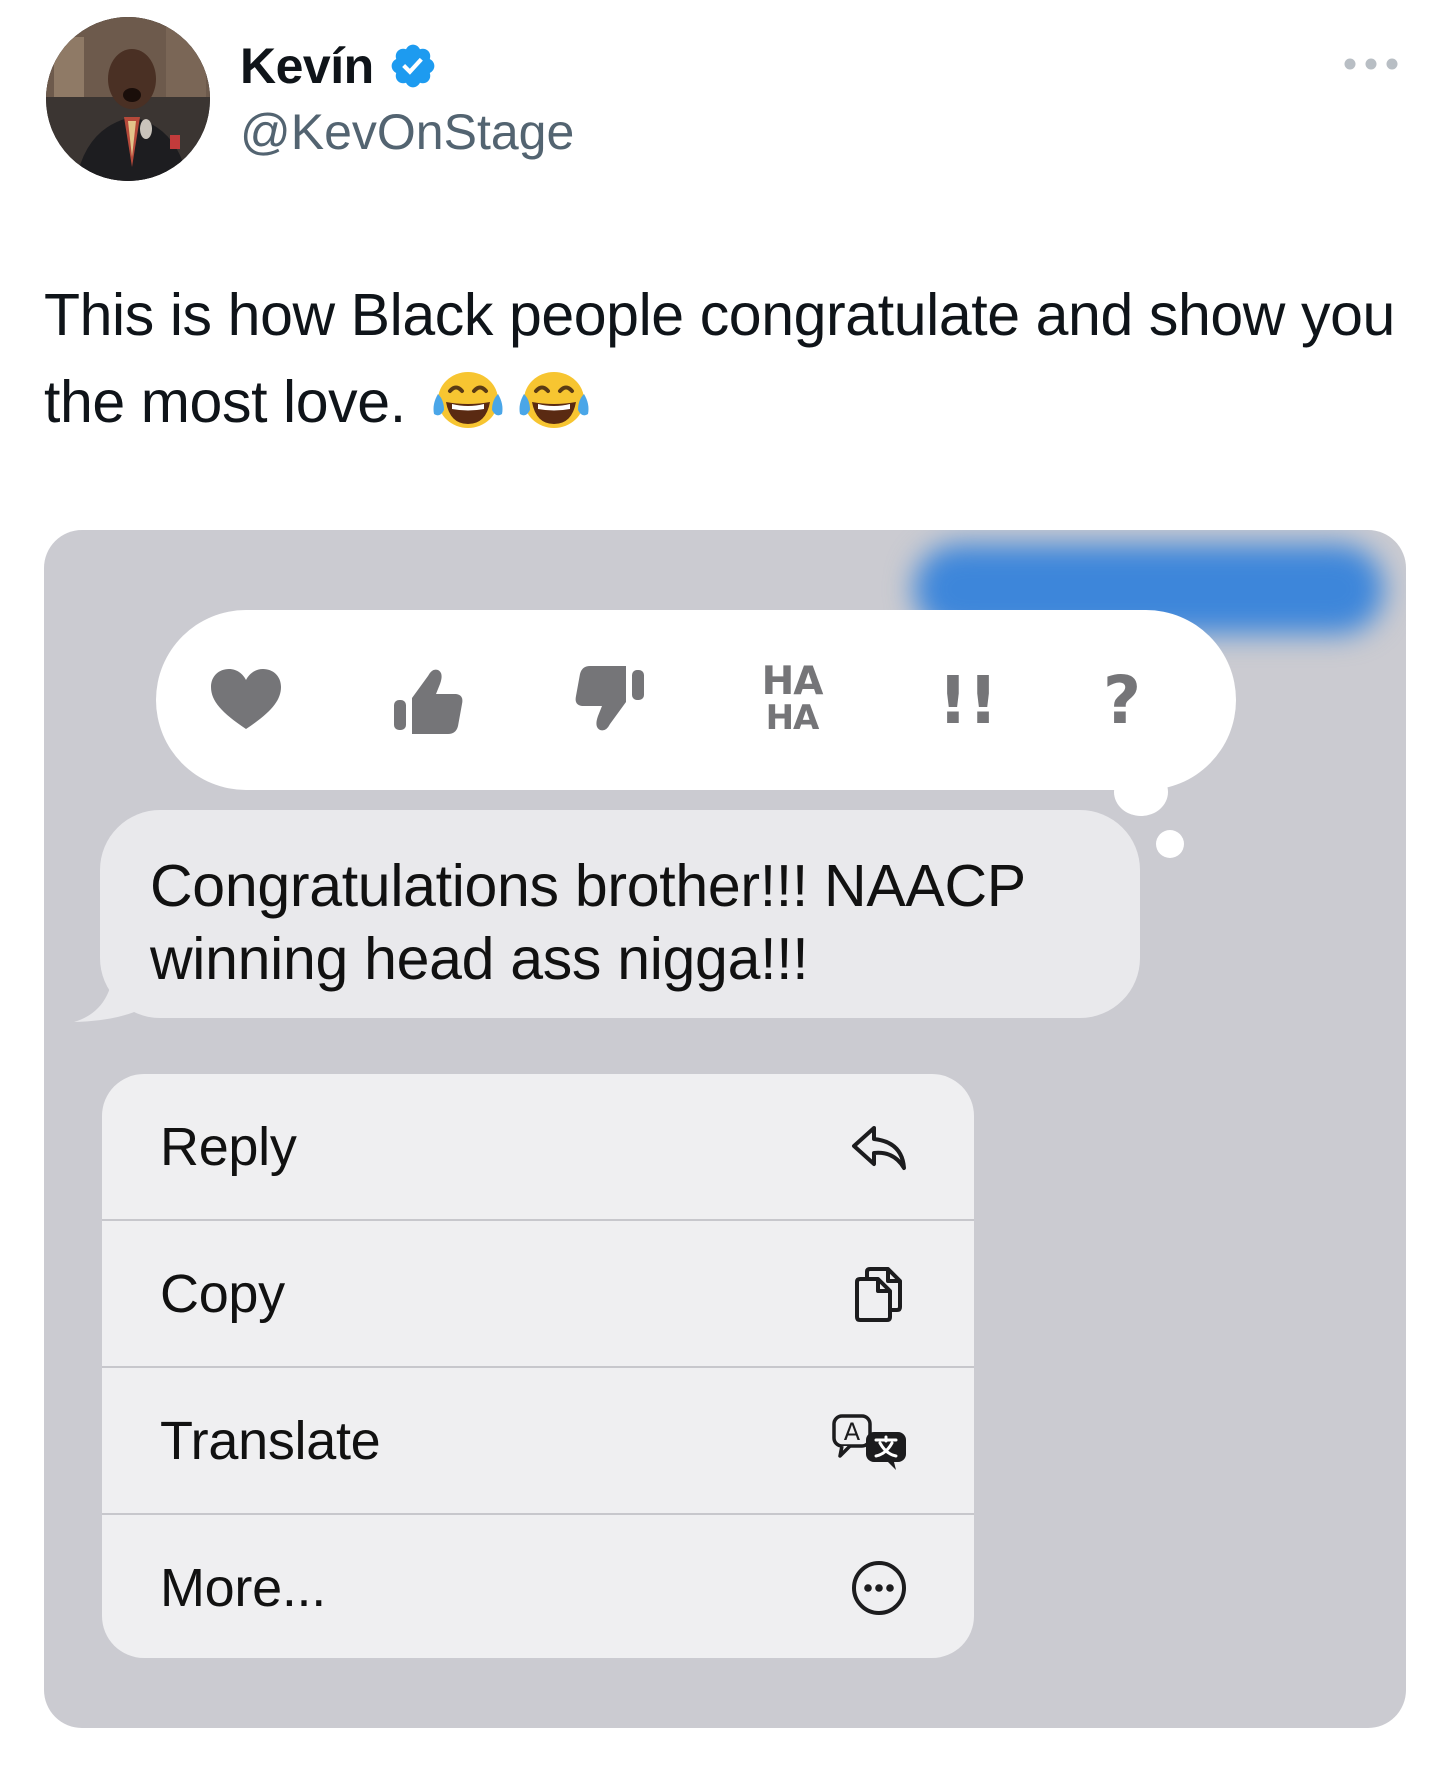 The height and width of the screenshot is (1792, 1440). I want to click on message-text-line-2: winning head ass nigga!!!, so click(479, 959).